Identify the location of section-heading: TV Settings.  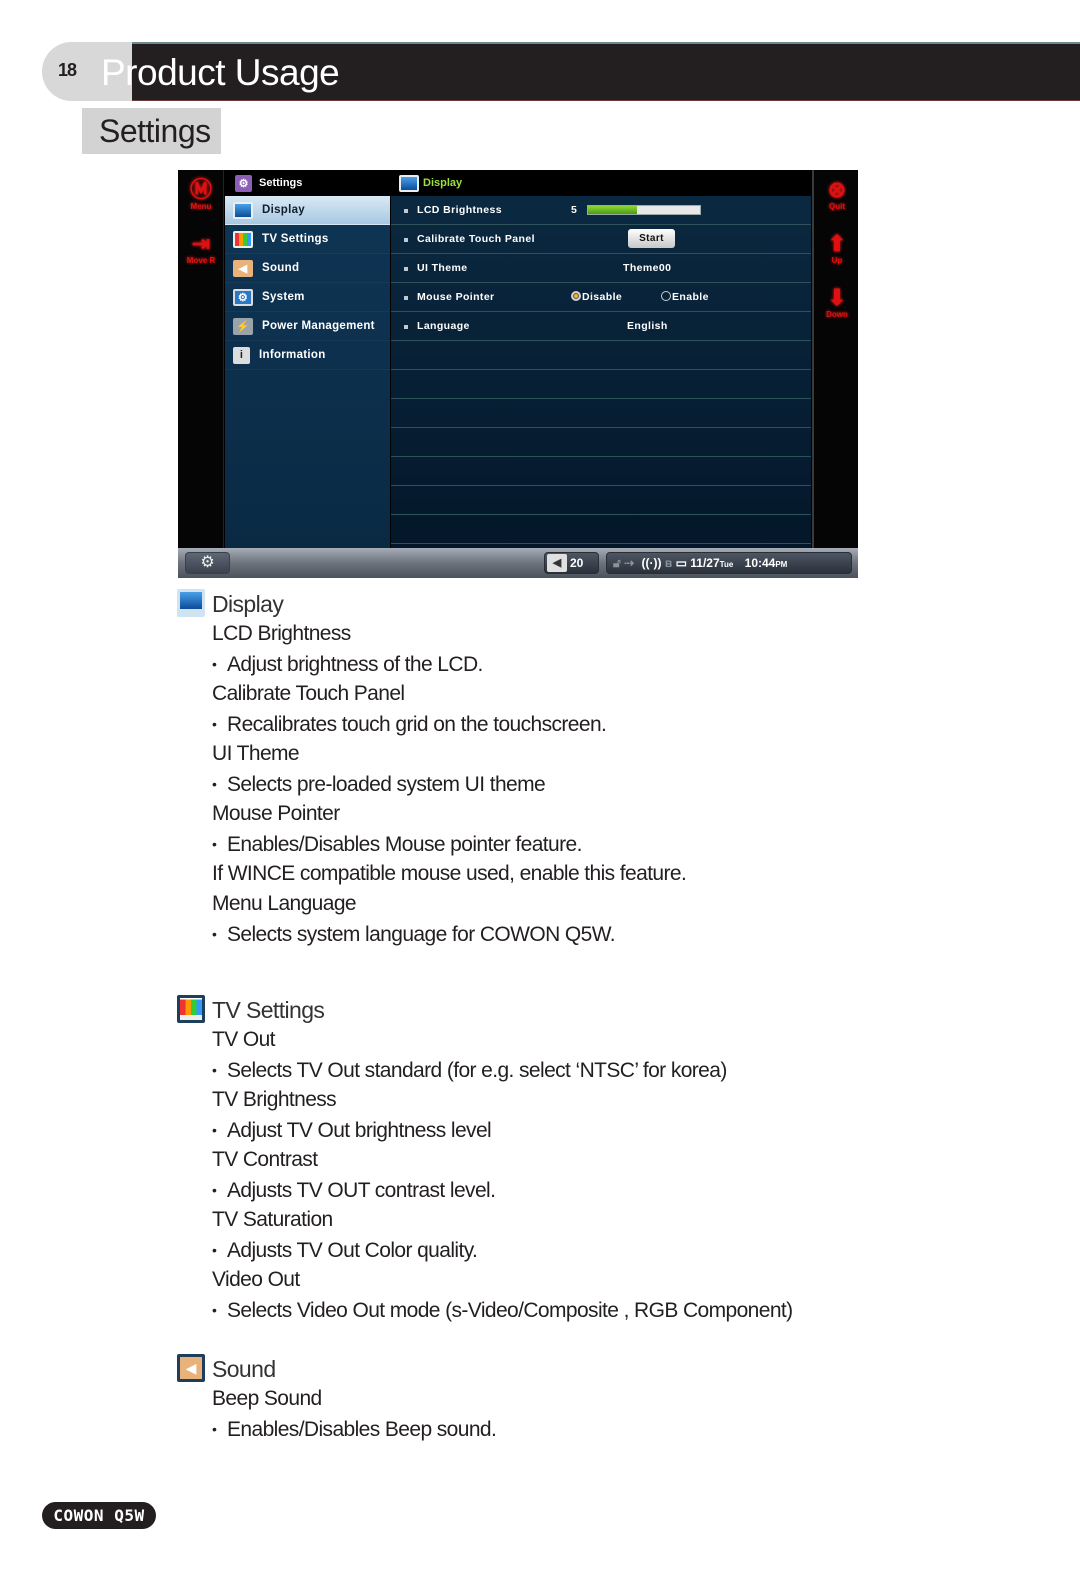
(268, 1010).